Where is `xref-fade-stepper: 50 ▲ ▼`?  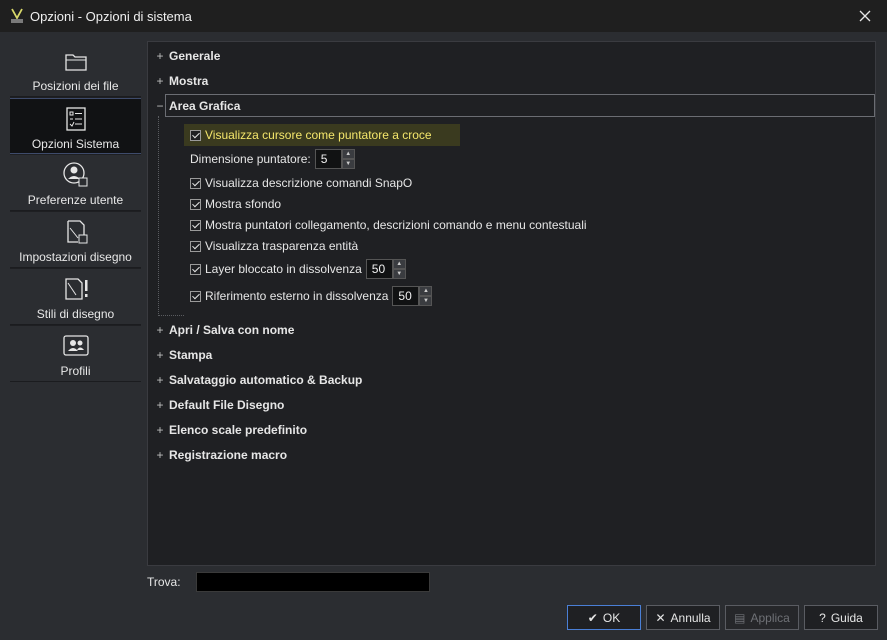 xref-fade-stepper: 50 ▲ ▼ is located at coordinates (412, 296).